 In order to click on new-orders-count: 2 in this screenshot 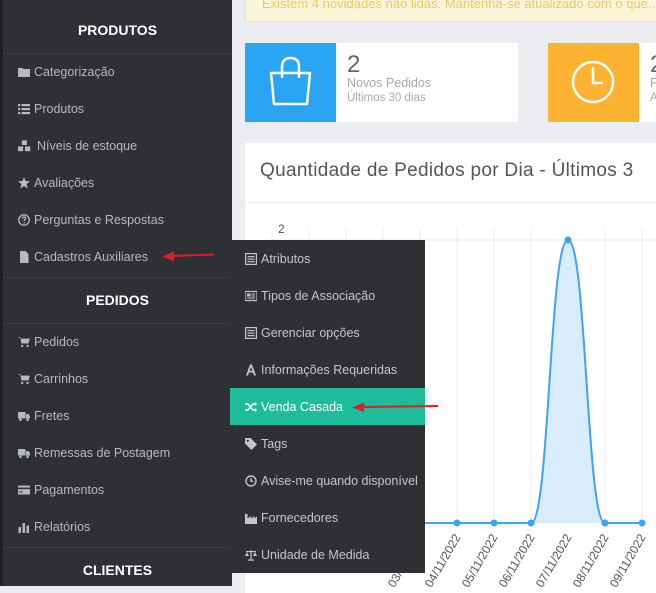, I will do `click(354, 64)`.